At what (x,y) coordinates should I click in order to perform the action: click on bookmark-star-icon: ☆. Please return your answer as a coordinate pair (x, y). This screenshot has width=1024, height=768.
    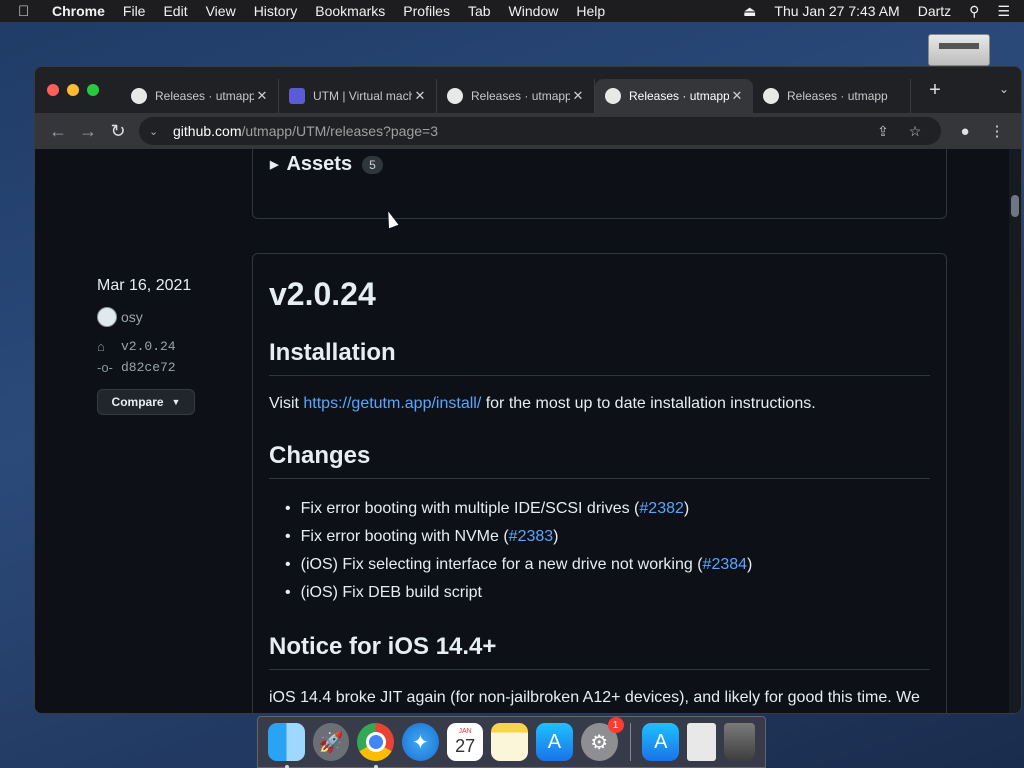
    Looking at the image, I should click on (915, 131).